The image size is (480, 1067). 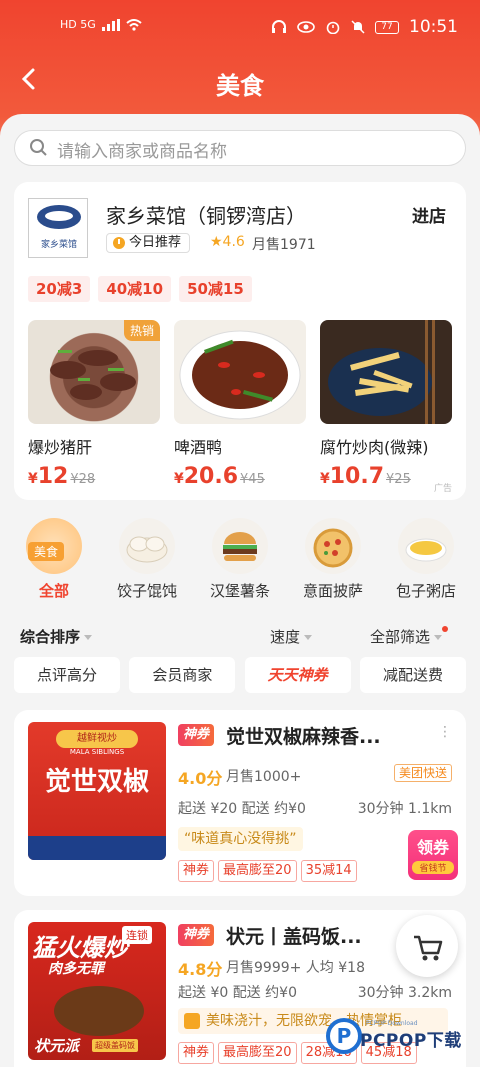 I want to click on shop-logo: 家乡菜馆, so click(x=58, y=228).